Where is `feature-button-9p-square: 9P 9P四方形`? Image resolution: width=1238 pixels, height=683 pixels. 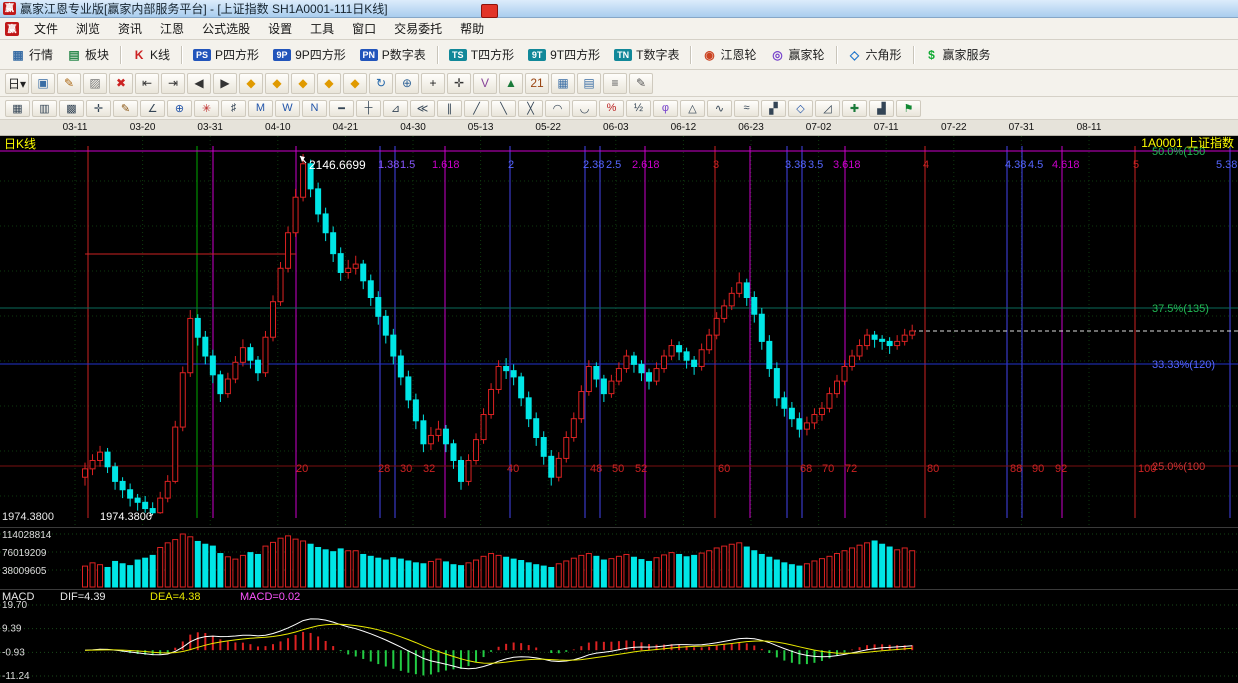 feature-button-9p-square: 9P 9P四方形 is located at coordinates (309, 54).